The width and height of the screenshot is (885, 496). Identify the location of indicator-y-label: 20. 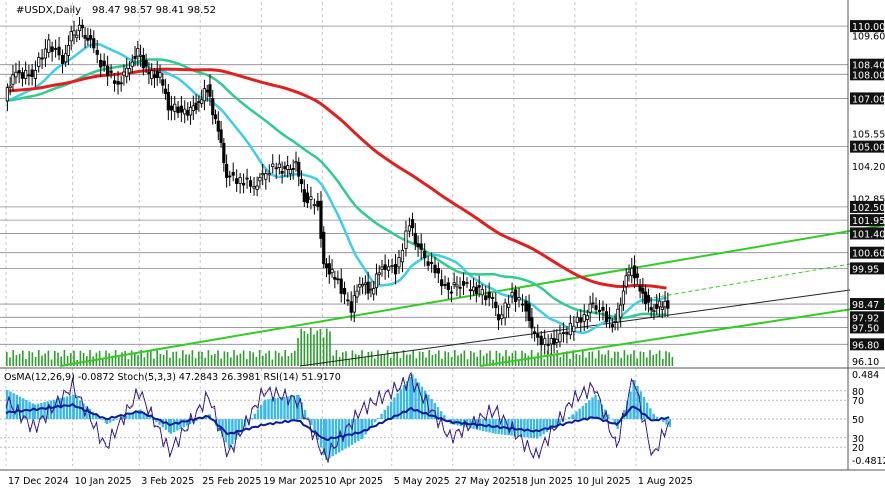
(858, 448).